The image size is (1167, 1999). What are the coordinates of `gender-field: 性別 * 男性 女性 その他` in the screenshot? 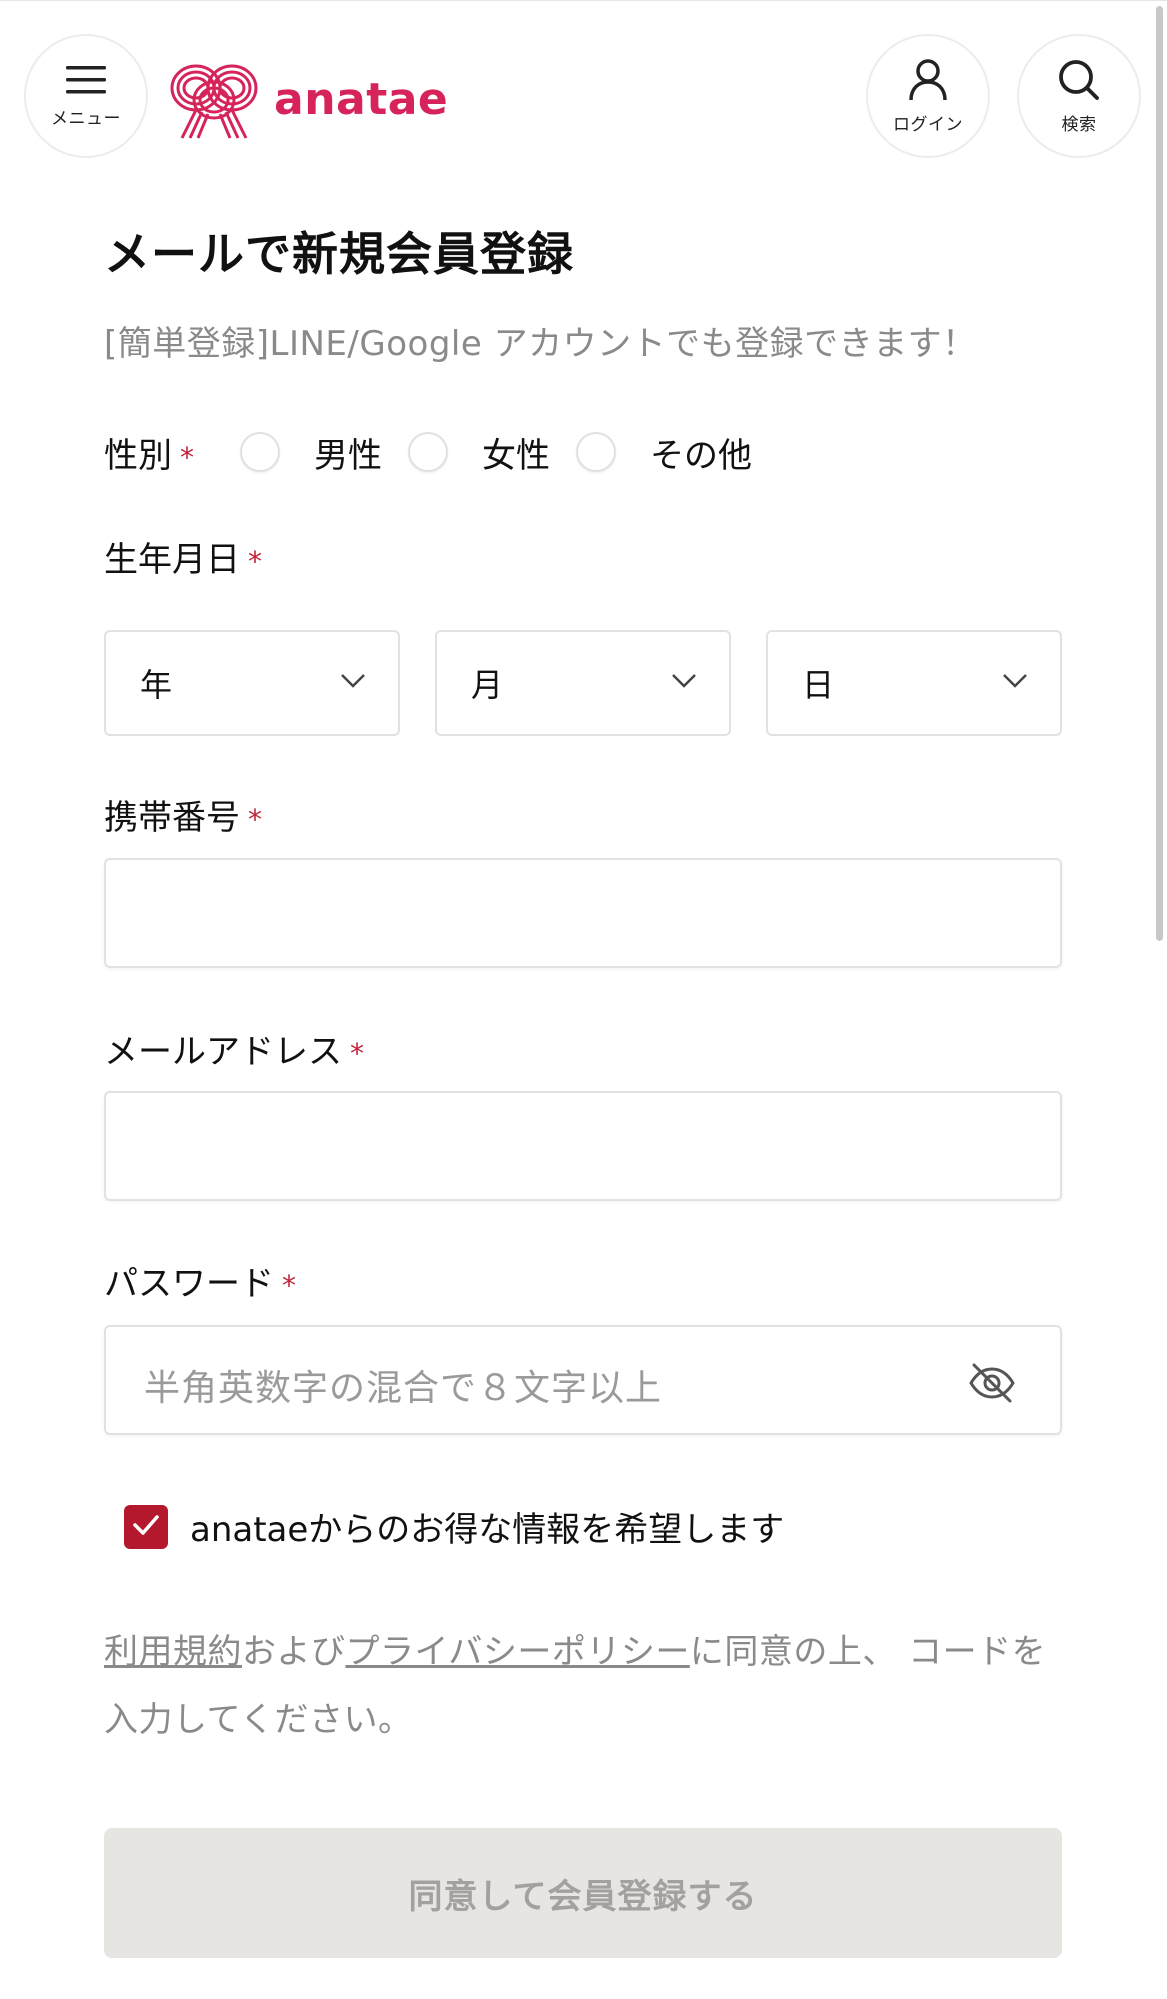 It's located at (428, 452).